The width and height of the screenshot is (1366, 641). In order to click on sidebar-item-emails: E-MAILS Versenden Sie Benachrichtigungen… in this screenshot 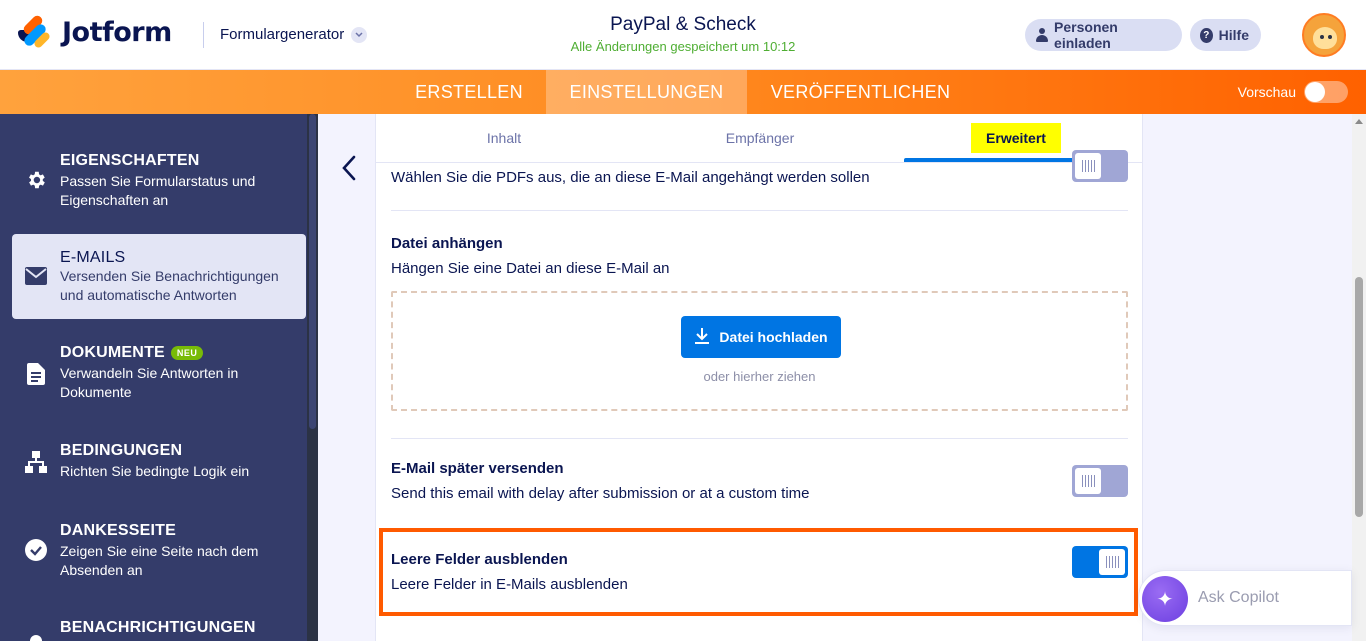, I will do `click(159, 276)`.